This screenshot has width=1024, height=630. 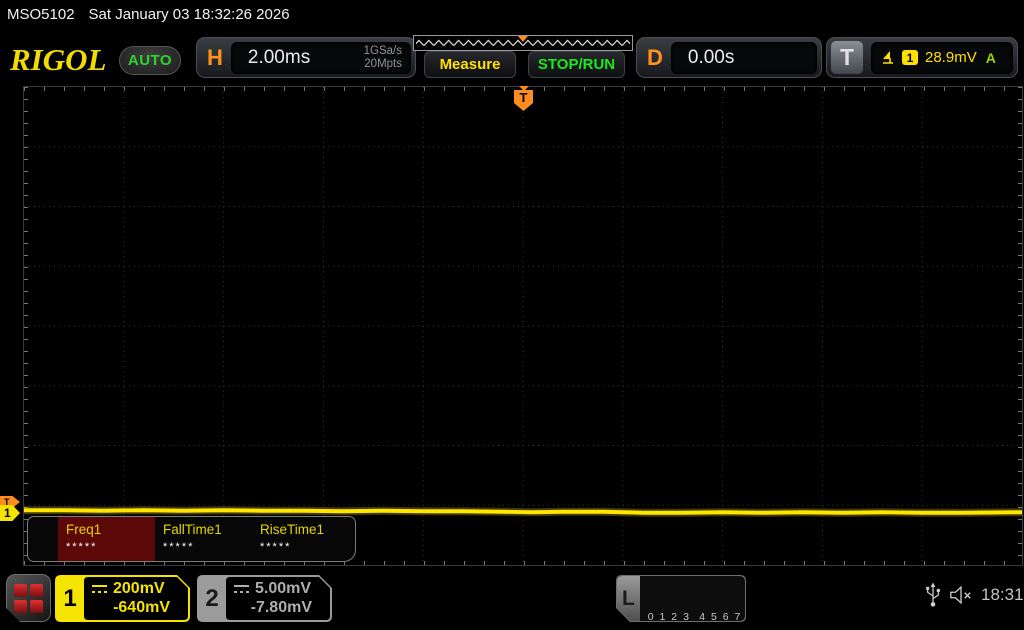 What do you see at coordinates (212, 598) in the screenshot?
I see `channel2-number: 2` at bounding box center [212, 598].